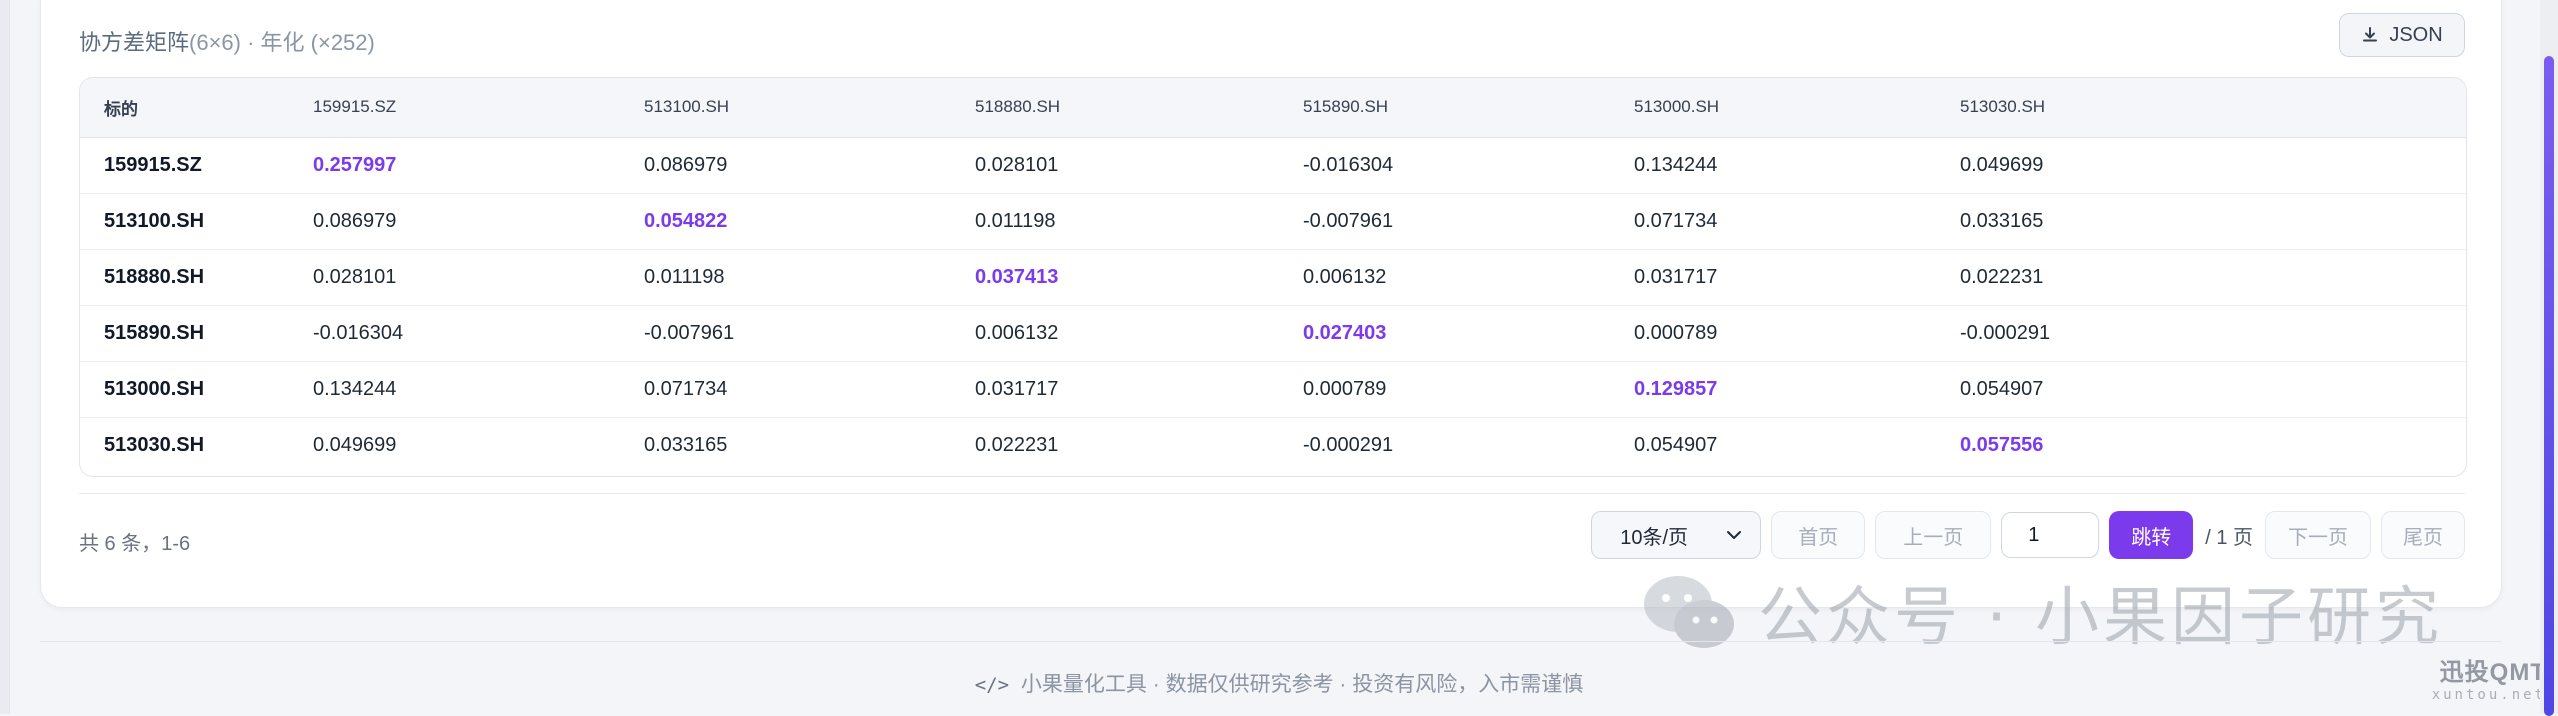  What do you see at coordinates (2488, 695) in the screenshot?
I see `brand-domain: xuntou.net` at bounding box center [2488, 695].